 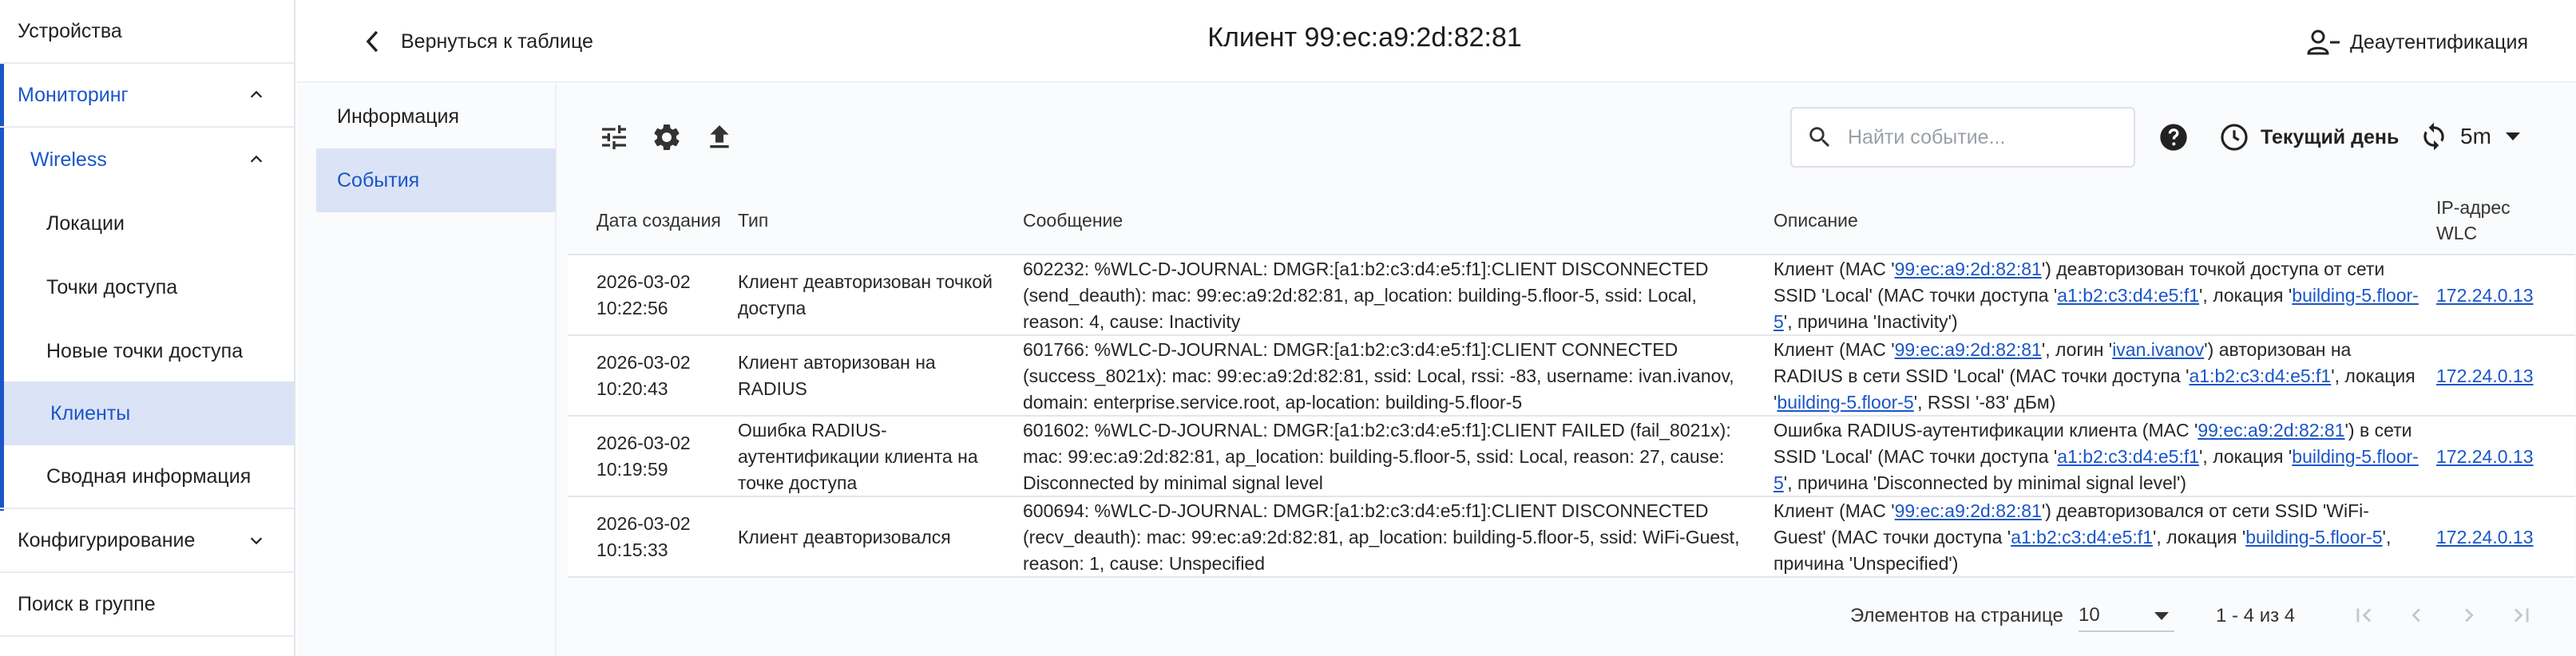 What do you see at coordinates (837, 375) in the screenshot?
I see `cell-type: Клиент авторизован на RADIUS` at bounding box center [837, 375].